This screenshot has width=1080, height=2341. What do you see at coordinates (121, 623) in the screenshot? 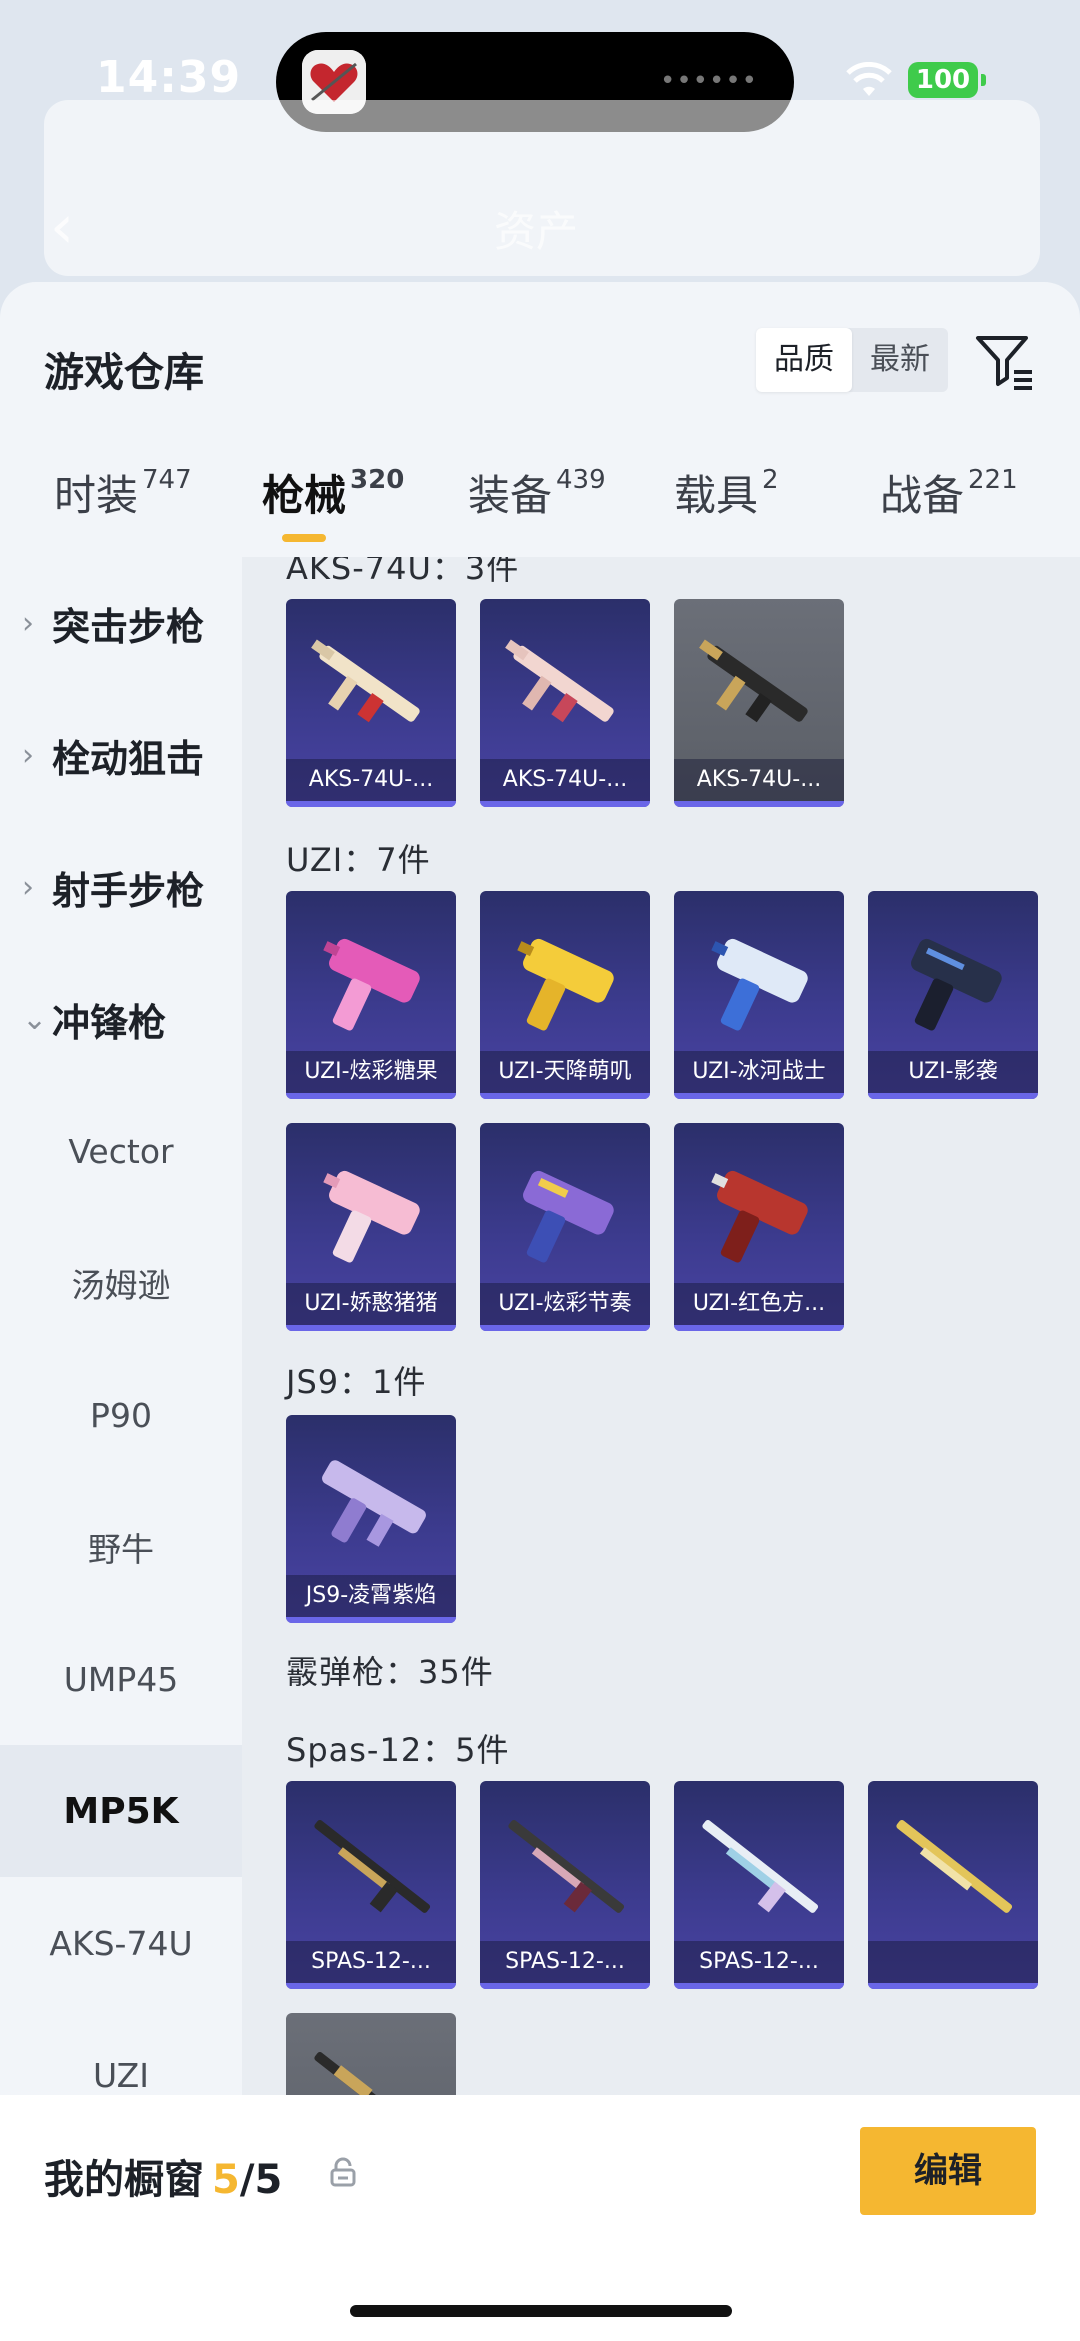
I see `sidebar-cat-assault-rifle: › 突击步枪` at bounding box center [121, 623].